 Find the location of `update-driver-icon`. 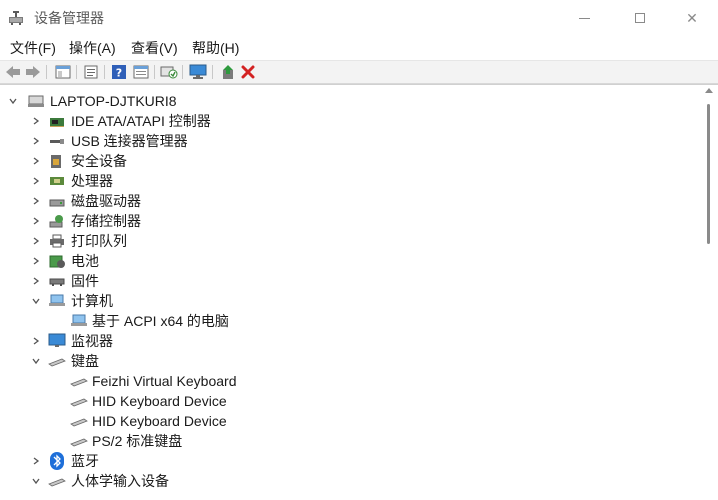

update-driver-icon is located at coordinates (228, 72).